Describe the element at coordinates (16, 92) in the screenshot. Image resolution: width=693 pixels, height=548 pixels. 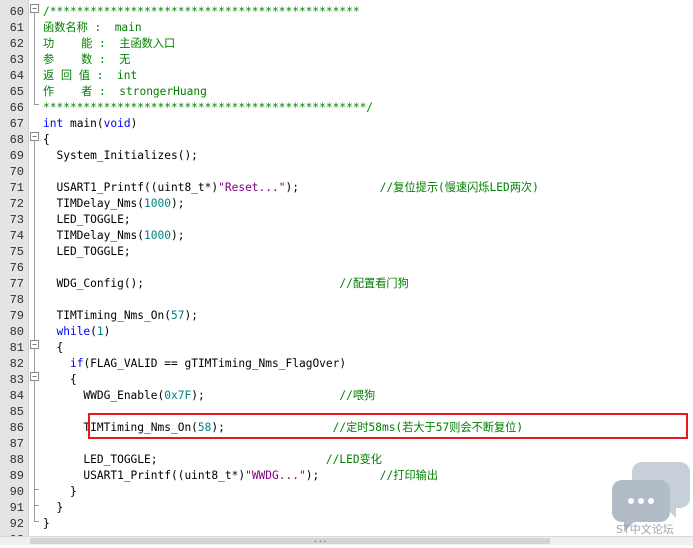
I see `line-number: 65` at that location.